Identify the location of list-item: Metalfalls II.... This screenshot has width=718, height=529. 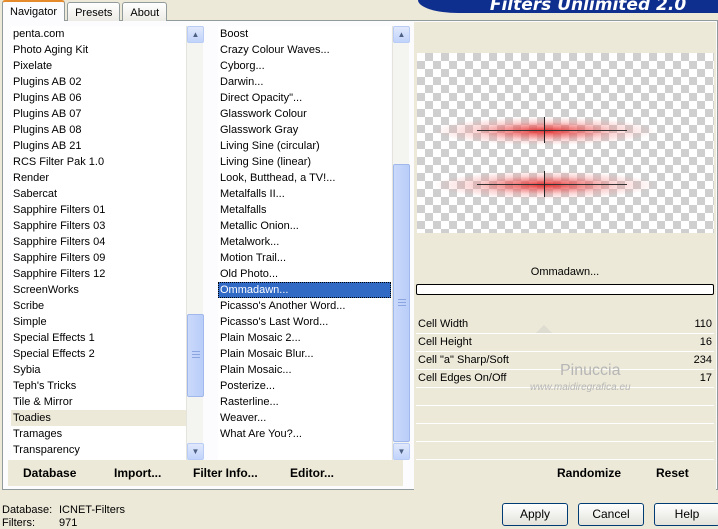
(304, 194).